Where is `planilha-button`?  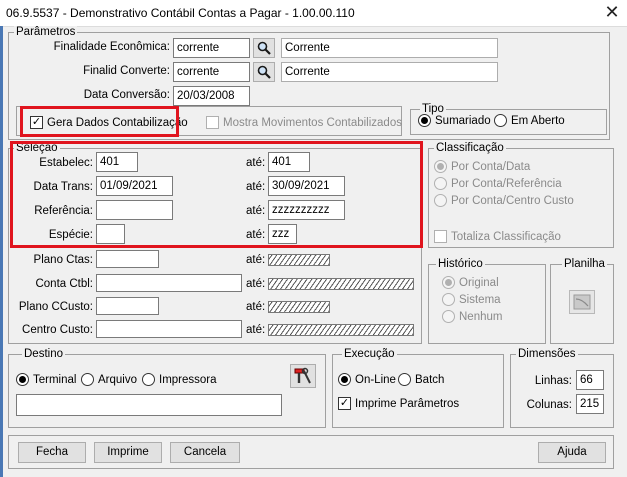
planilha-button is located at coordinates (582, 302).